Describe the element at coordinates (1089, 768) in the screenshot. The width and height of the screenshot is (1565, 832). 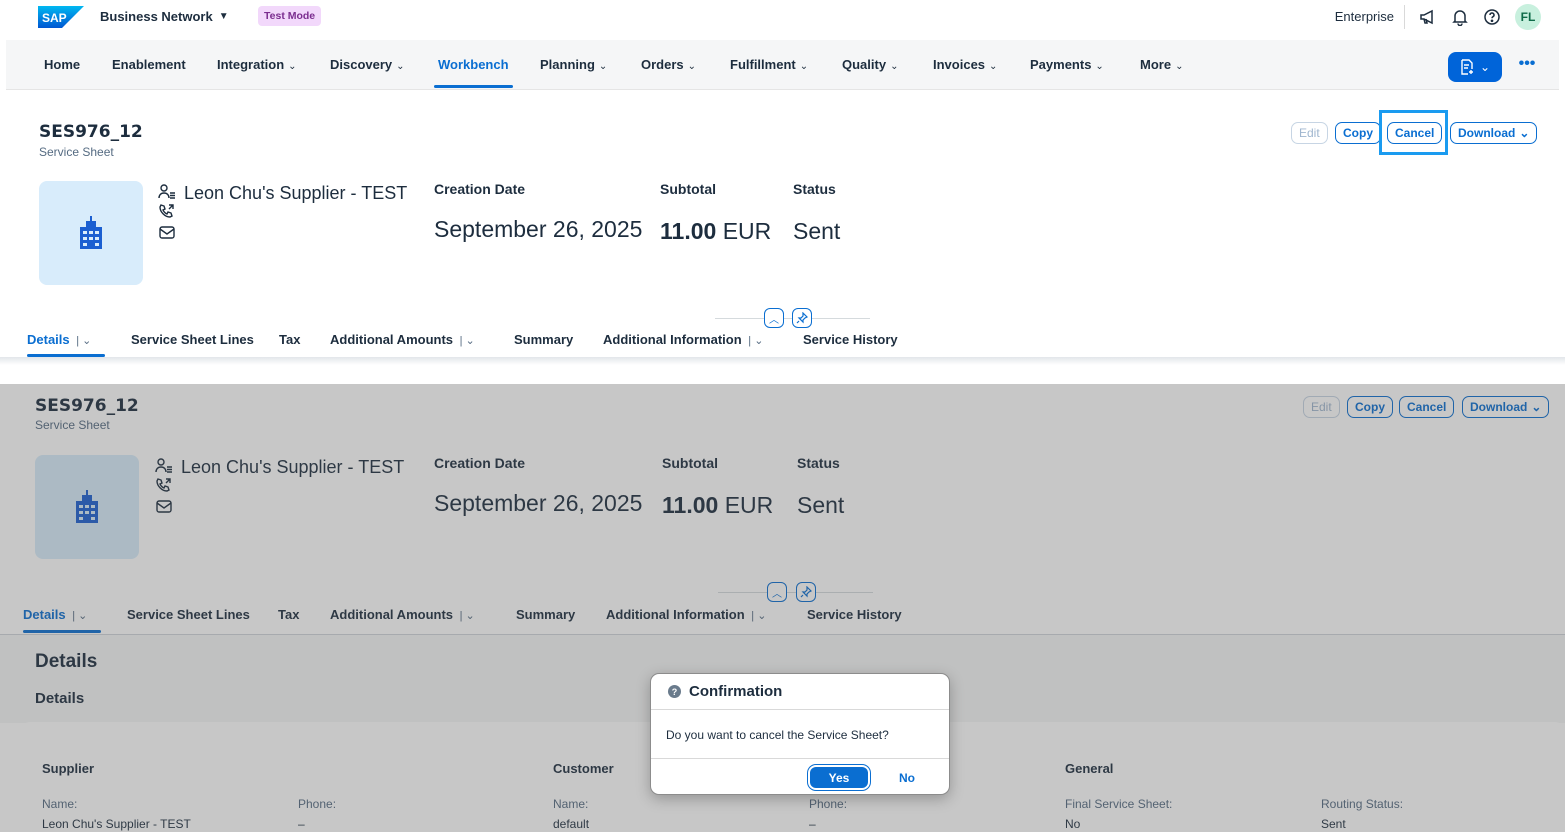
I see `general-heading: General` at that location.